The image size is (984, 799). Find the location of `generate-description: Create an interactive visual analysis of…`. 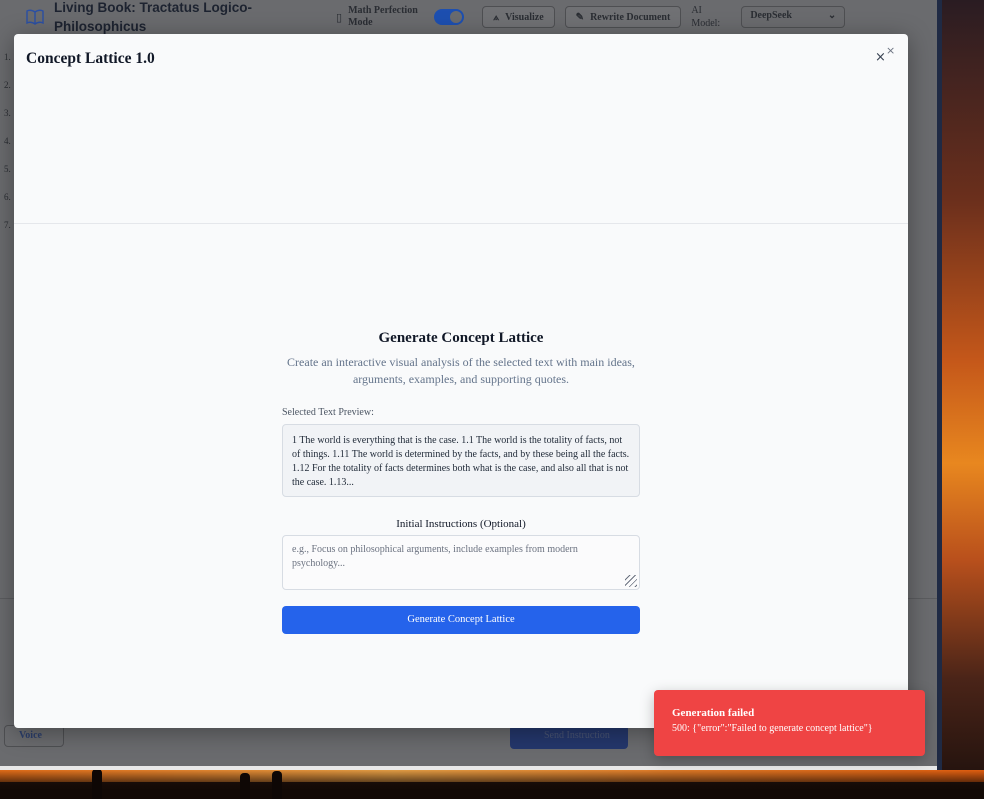

generate-description: Create an interactive visual analysis of… is located at coordinates (461, 370).